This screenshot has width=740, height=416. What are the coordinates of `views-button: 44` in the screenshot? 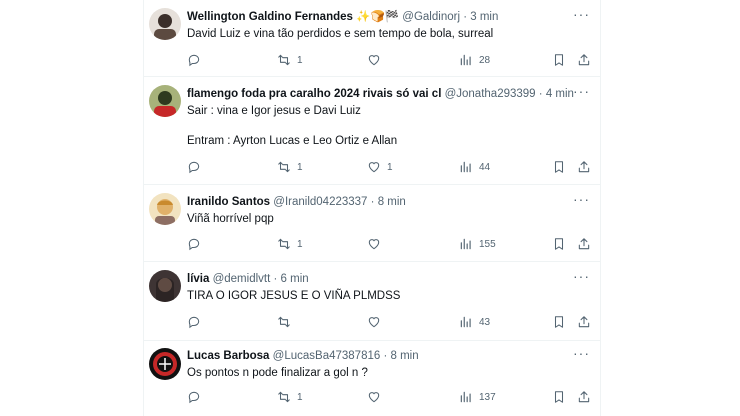 It's located at (474, 167).